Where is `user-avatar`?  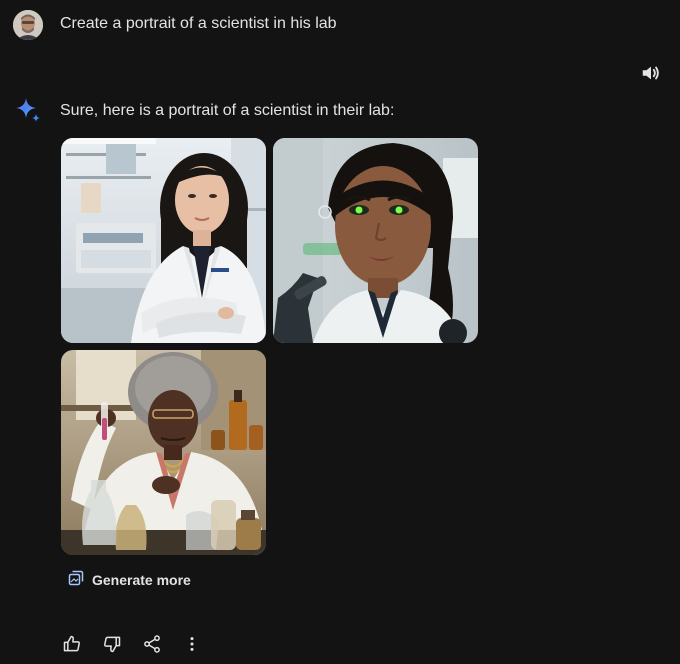 user-avatar is located at coordinates (28, 25).